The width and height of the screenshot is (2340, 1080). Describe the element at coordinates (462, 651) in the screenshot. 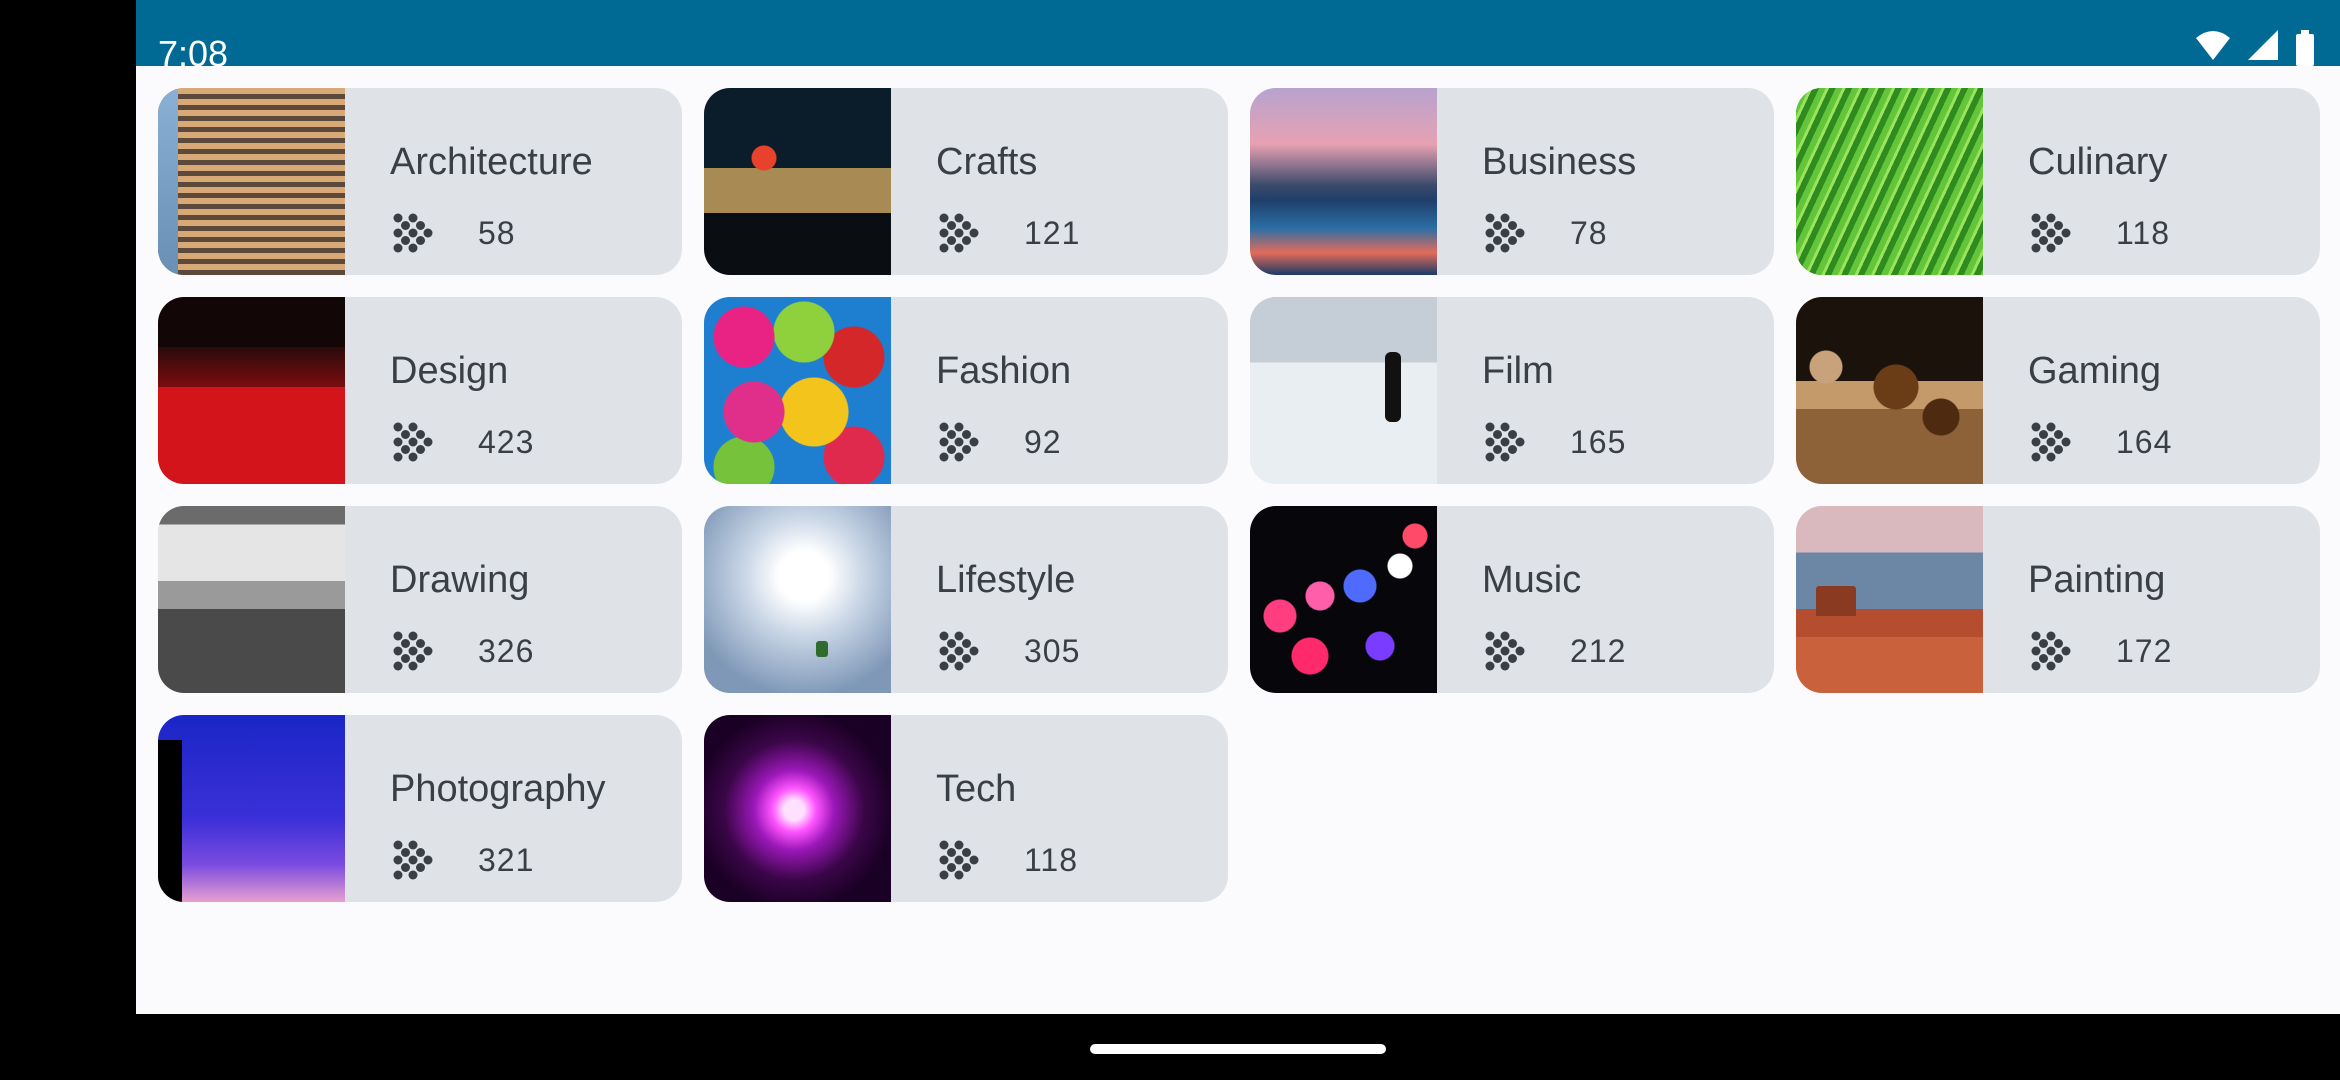

I see `topic-count-row: 326` at that location.